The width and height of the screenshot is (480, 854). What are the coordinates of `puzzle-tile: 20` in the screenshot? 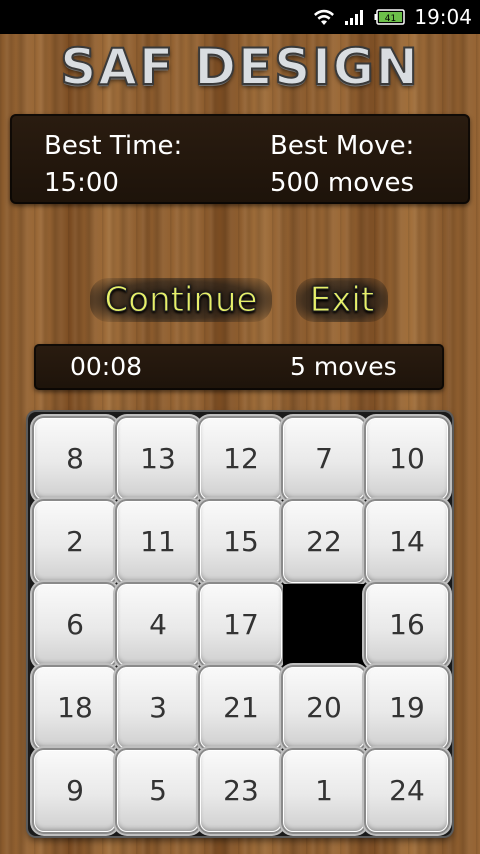 It's located at (324, 708).